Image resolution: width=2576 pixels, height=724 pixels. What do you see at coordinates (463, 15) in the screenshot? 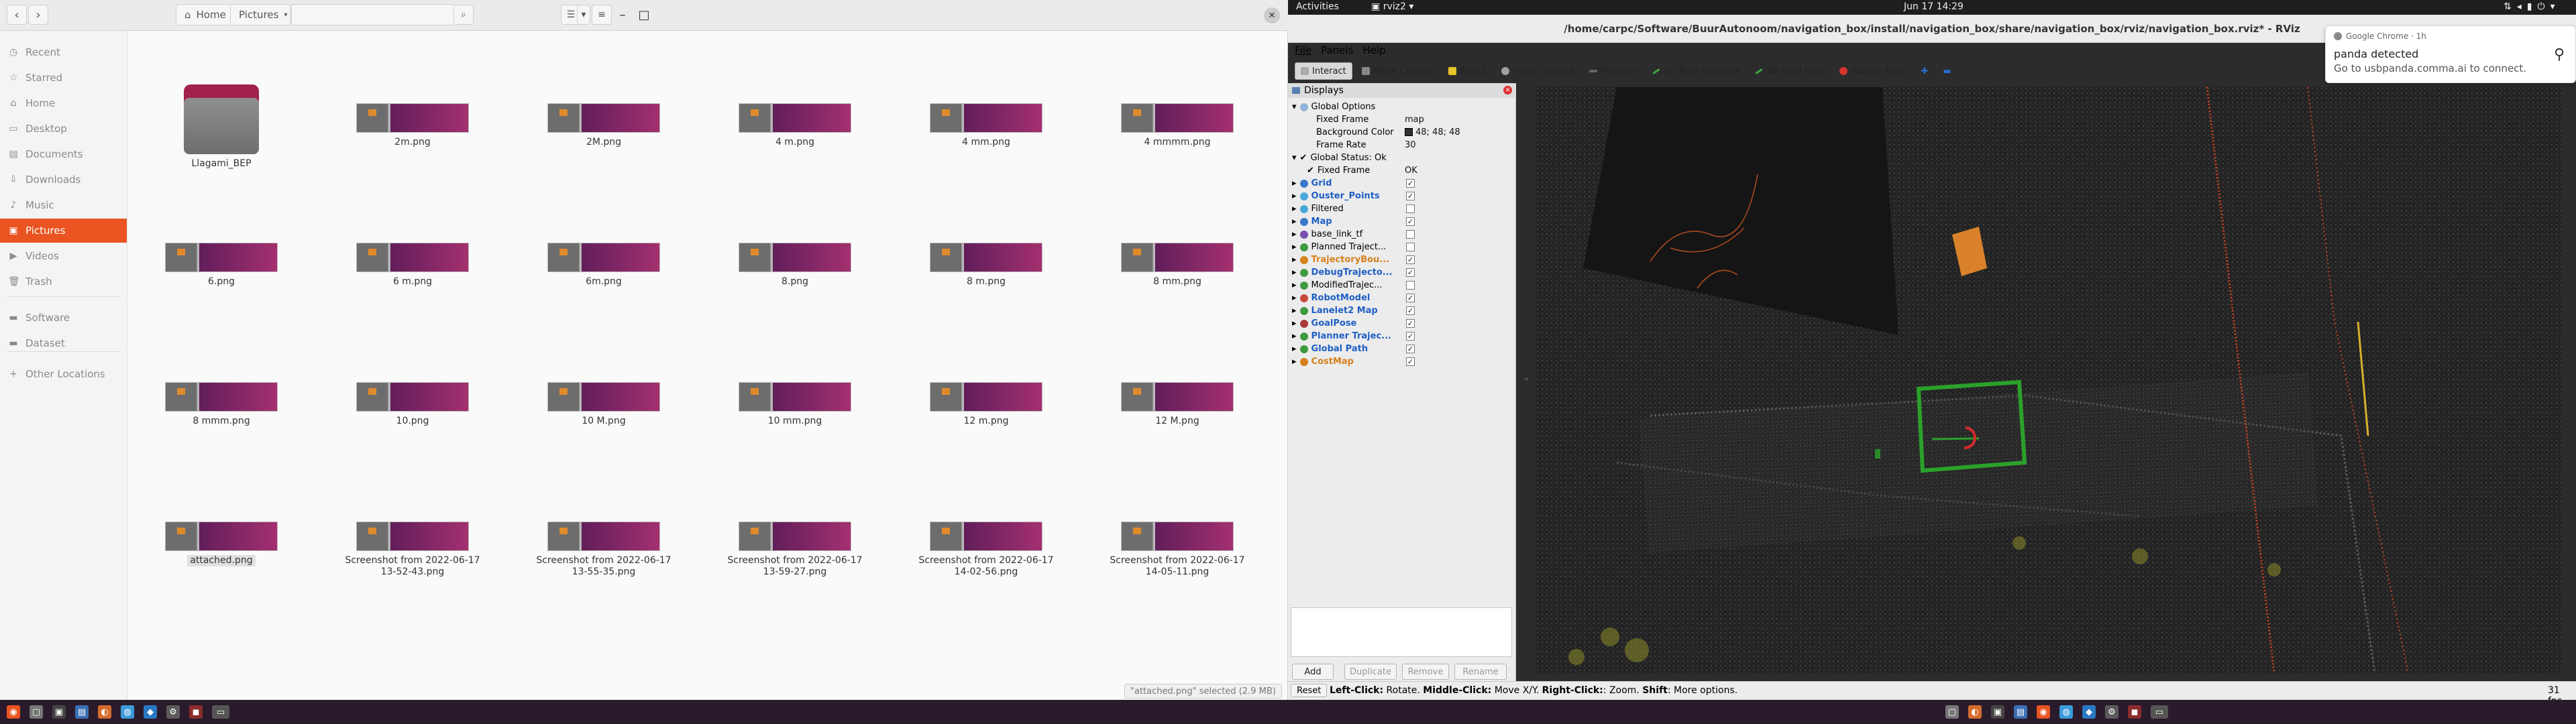
I see `search-button: ⌕` at bounding box center [463, 15].